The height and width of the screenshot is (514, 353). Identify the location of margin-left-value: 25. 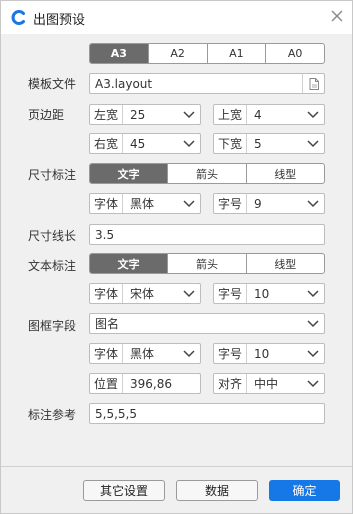
(138, 114).